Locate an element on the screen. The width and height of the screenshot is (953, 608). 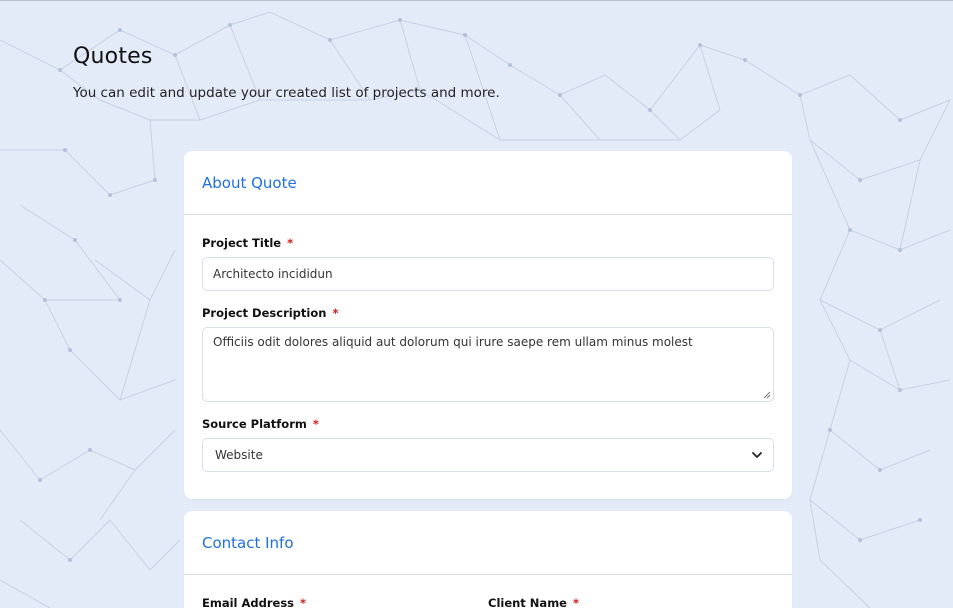
contact-info-header: Contact Info is located at coordinates (488, 543).